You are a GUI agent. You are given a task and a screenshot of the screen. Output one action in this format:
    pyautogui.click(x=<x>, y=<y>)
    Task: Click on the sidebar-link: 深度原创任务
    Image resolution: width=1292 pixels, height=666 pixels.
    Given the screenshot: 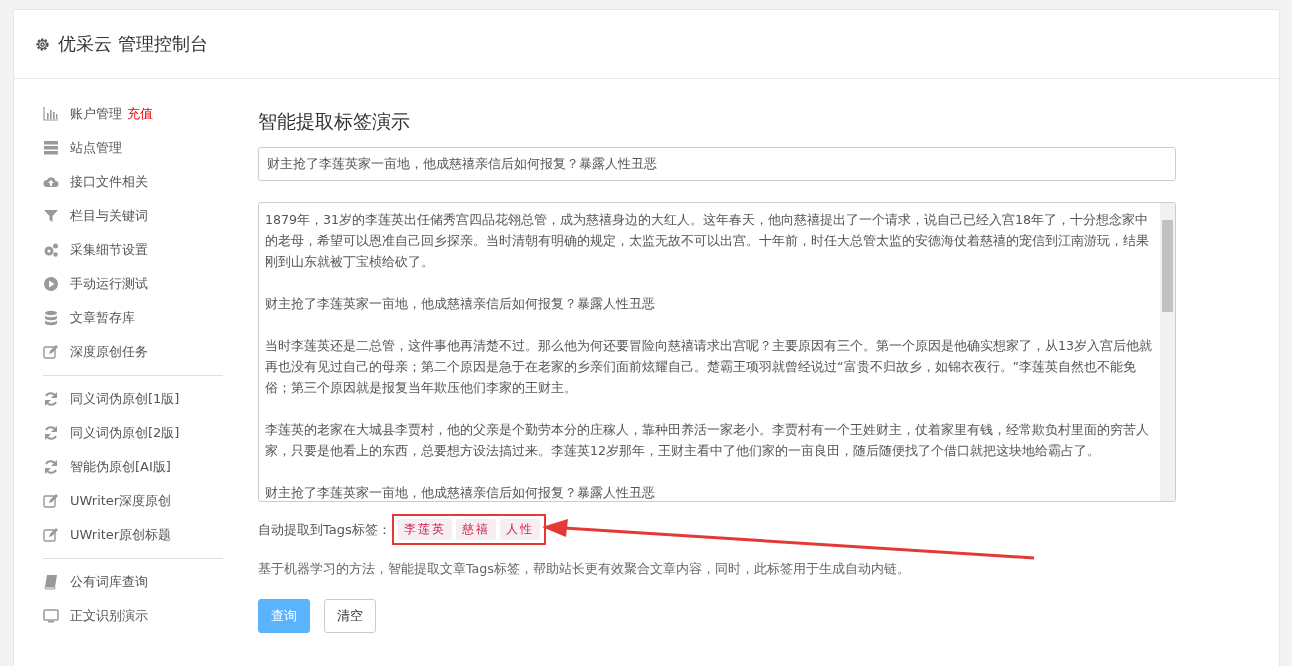 What is the action you would take?
    pyautogui.click(x=109, y=352)
    